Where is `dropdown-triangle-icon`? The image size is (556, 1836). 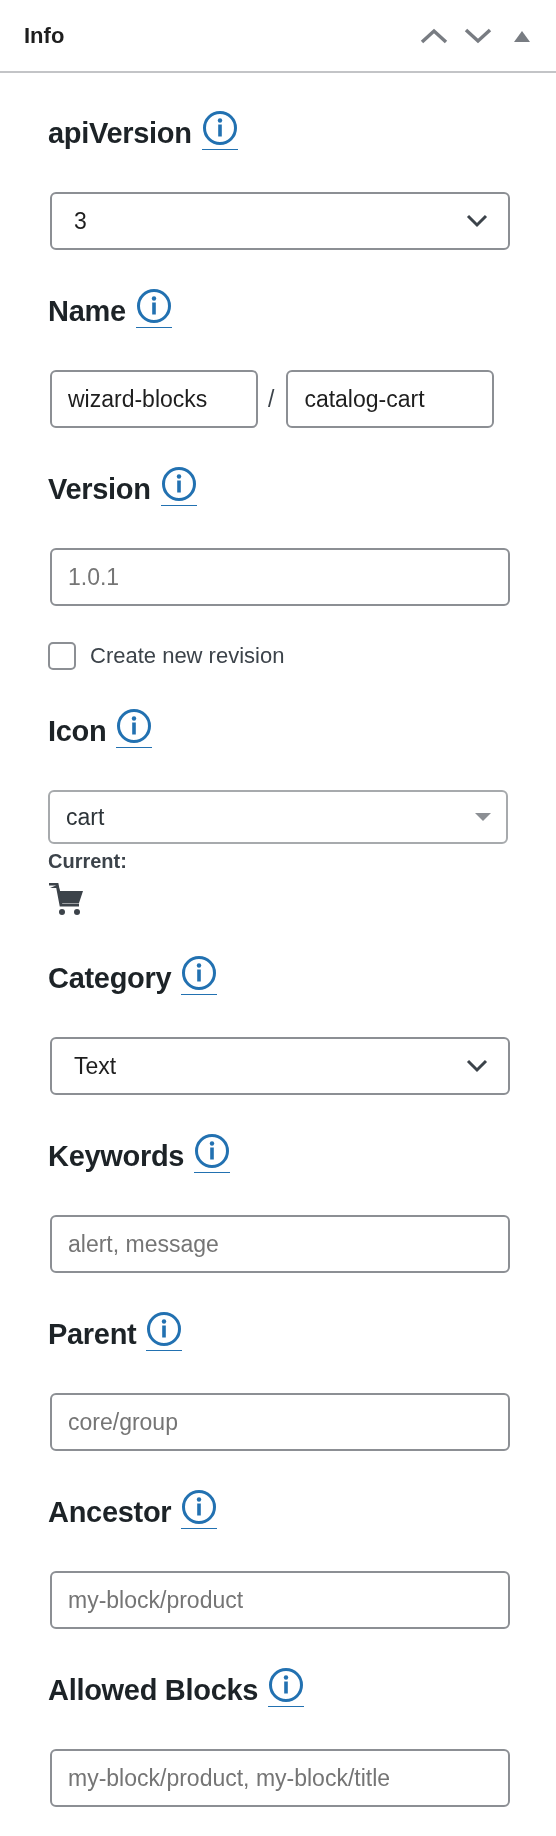
dropdown-triangle-icon is located at coordinates (483, 817).